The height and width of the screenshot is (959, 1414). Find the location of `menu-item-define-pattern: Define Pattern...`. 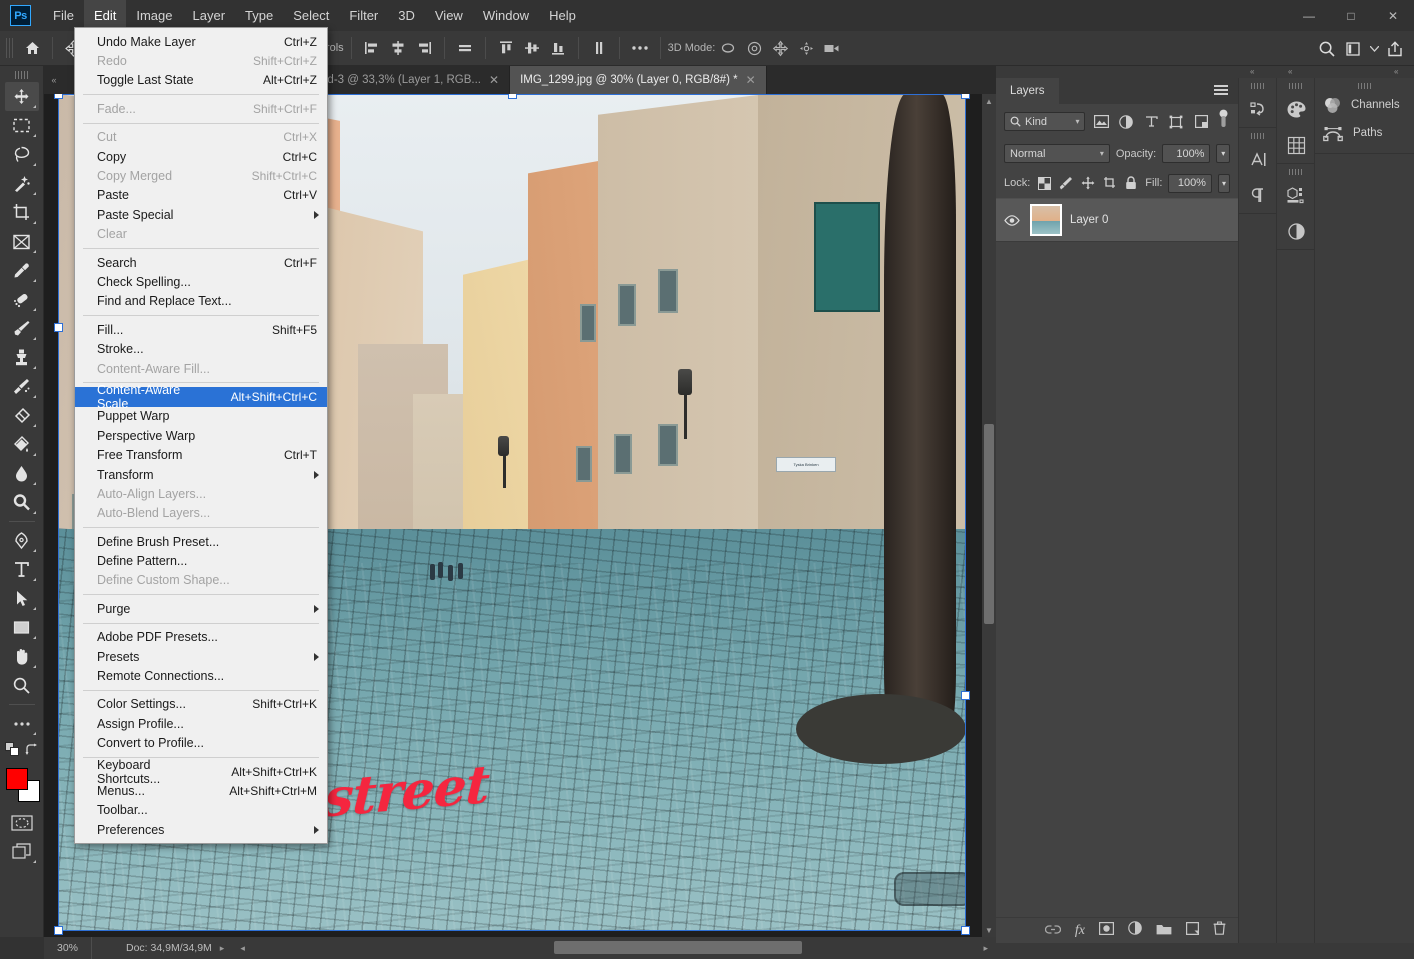

menu-item-define-pattern: Define Pattern... is located at coordinates (201, 560).